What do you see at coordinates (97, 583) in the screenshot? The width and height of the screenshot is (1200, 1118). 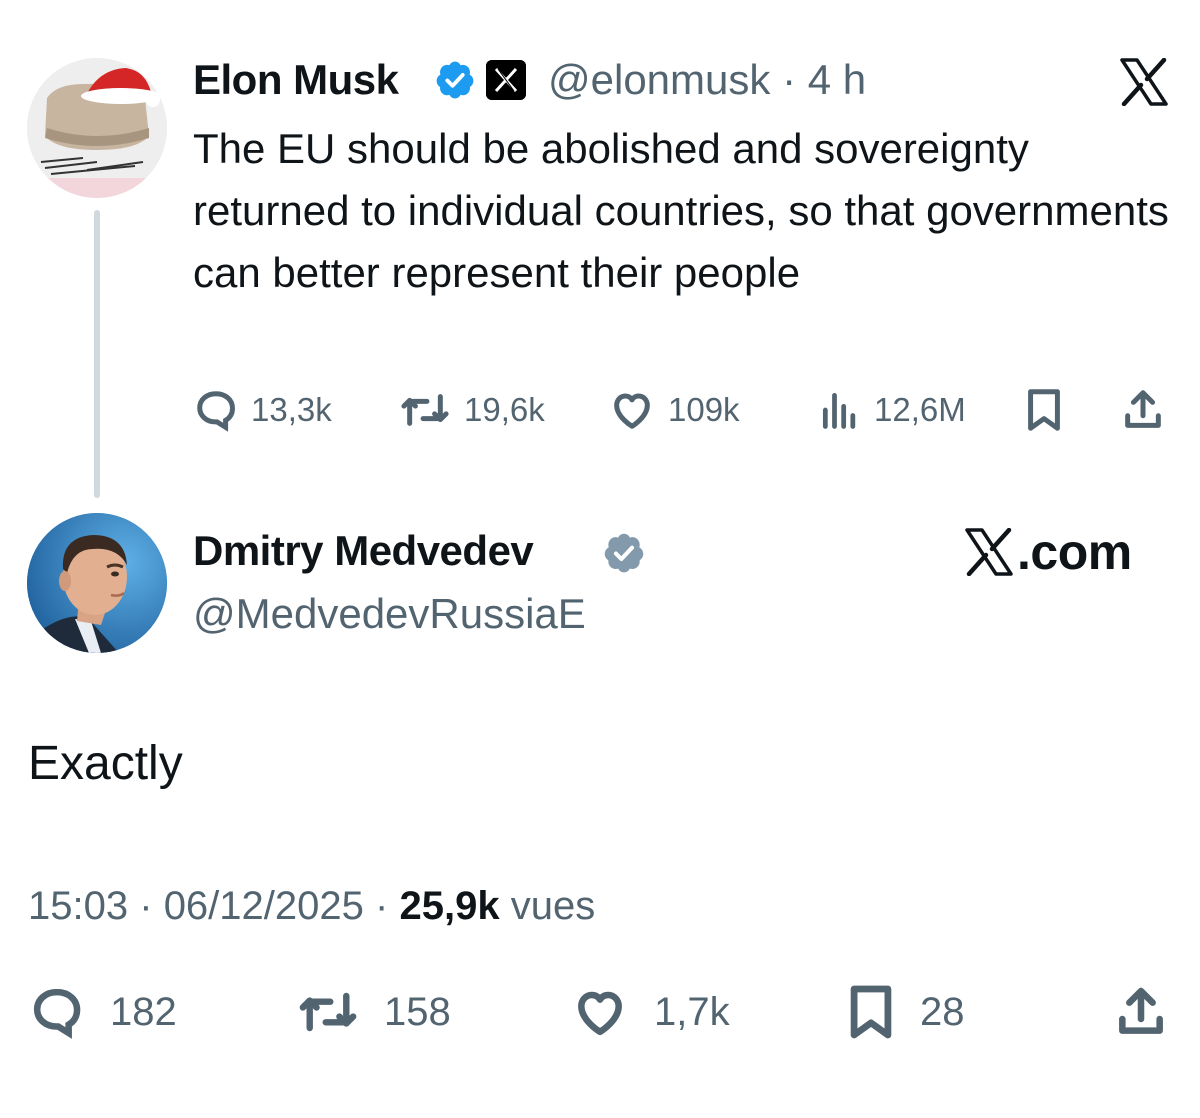 I see `avatar-dmitry-medvedev` at bounding box center [97, 583].